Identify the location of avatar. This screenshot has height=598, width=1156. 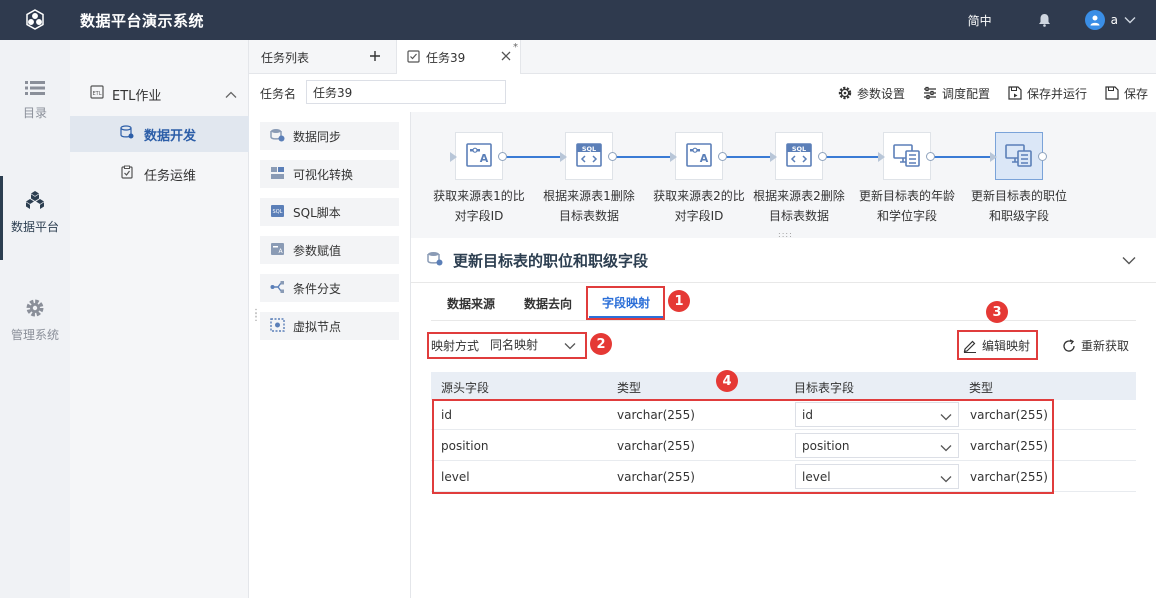
(1094, 20).